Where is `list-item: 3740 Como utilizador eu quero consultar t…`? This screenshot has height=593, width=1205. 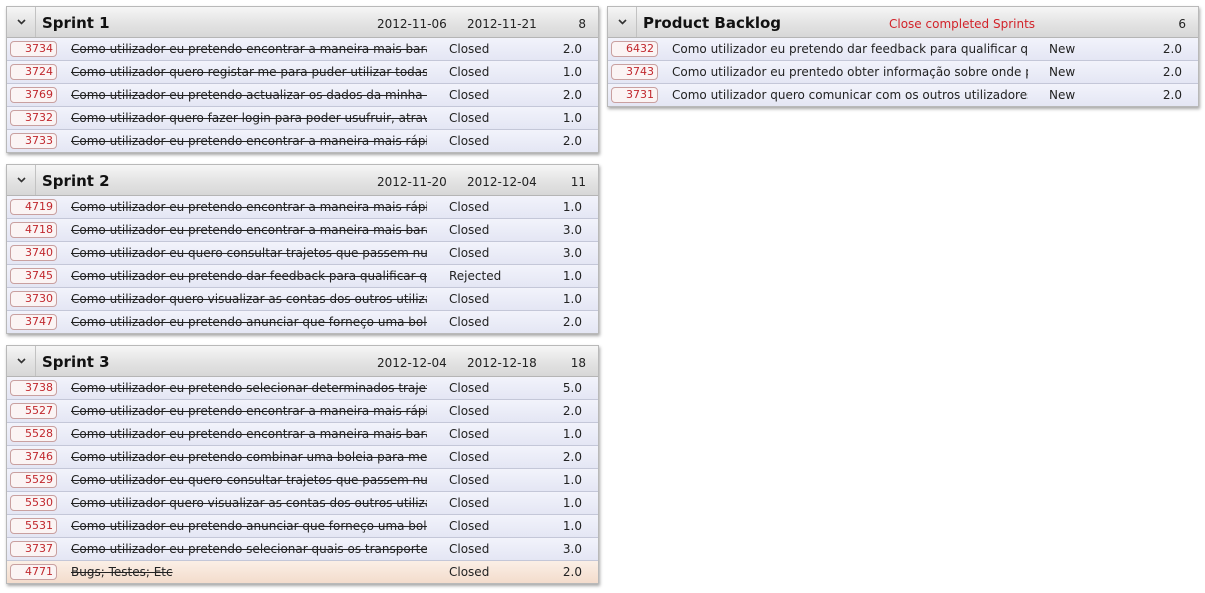 list-item: 3740 Como utilizador eu quero consultar t… is located at coordinates (302, 253).